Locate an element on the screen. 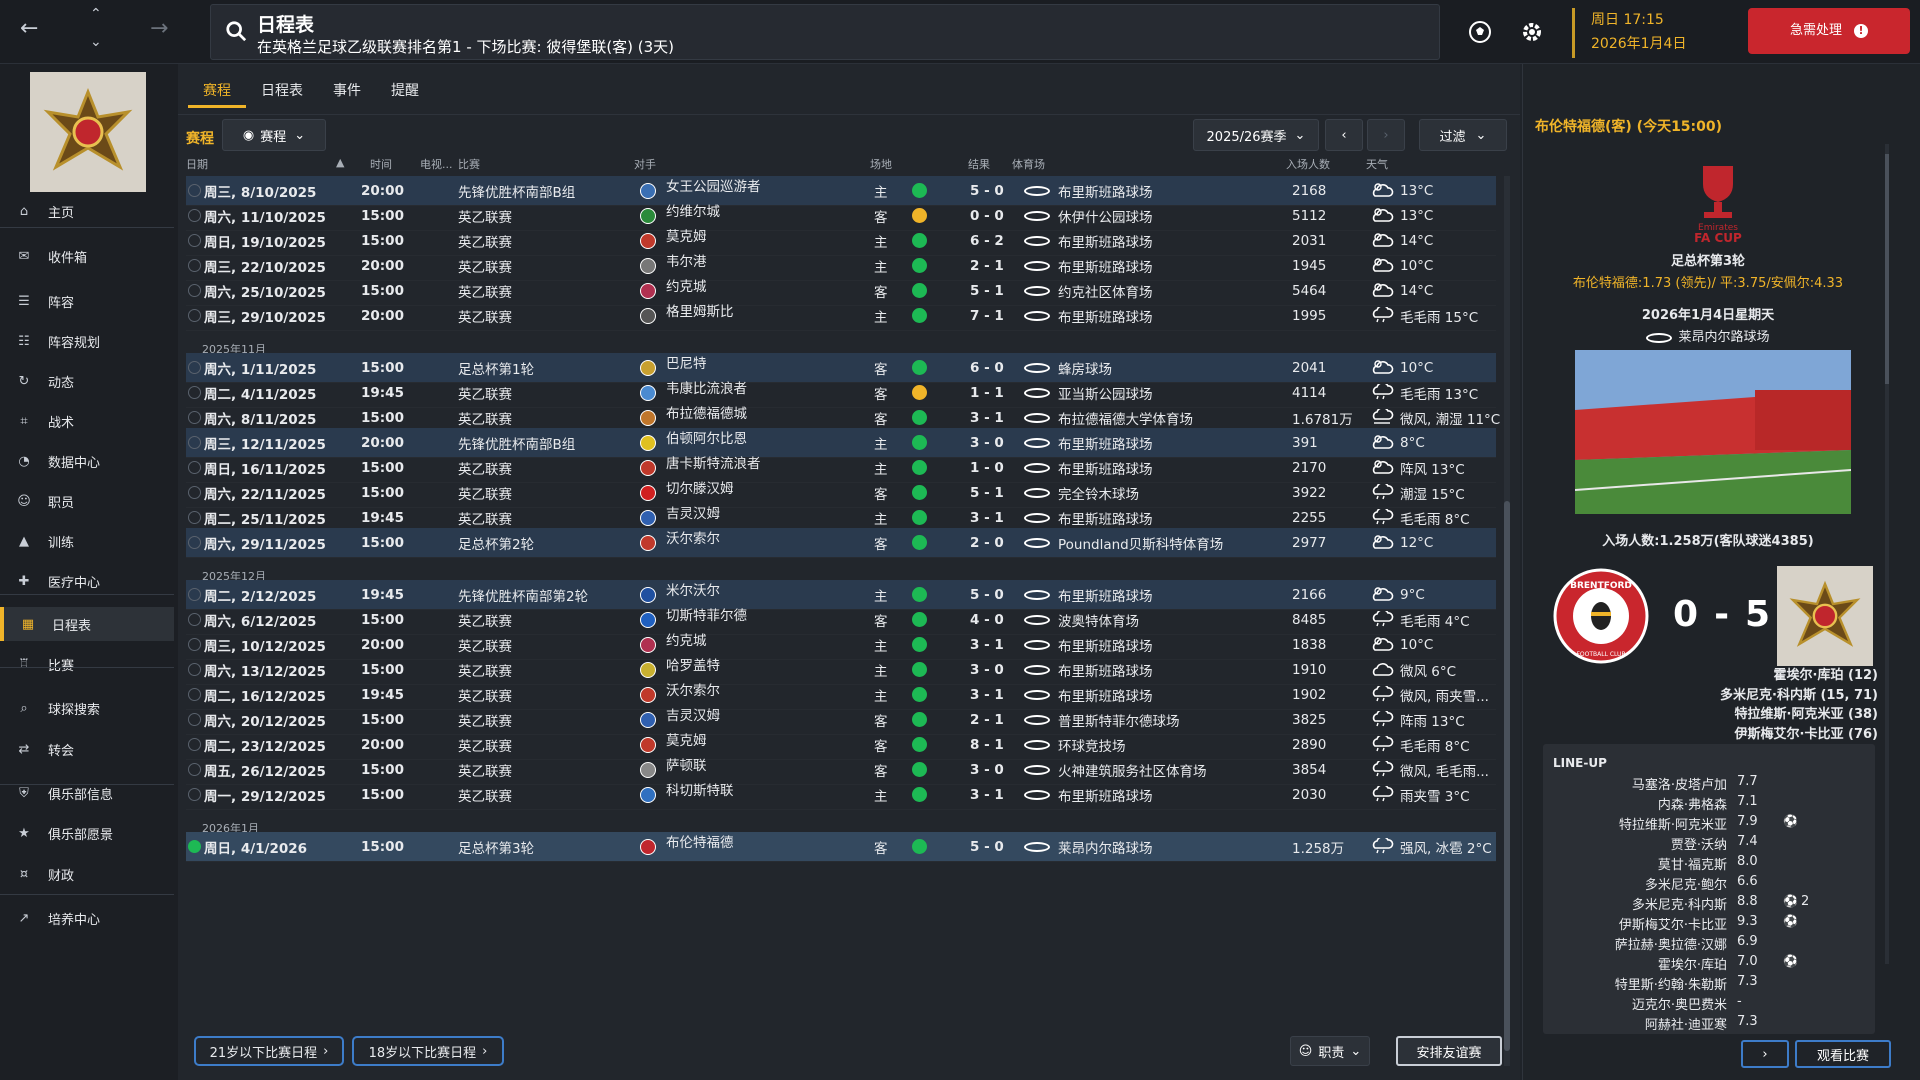 The width and height of the screenshot is (1920, 1080). fixture-opponent: 布拉德福德城 is located at coordinates (706, 412).